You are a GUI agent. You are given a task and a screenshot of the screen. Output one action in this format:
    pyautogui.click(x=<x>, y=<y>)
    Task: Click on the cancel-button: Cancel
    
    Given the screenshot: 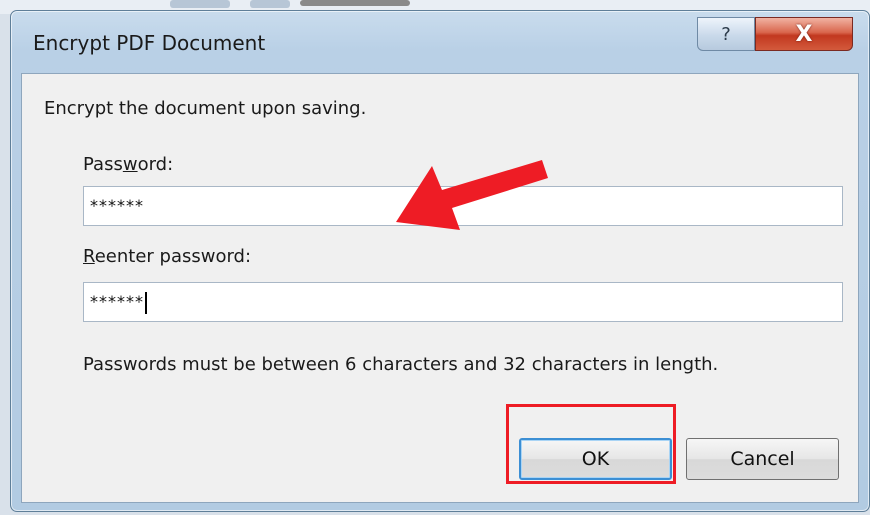 What is the action you would take?
    pyautogui.click(x=762, y=459)
    